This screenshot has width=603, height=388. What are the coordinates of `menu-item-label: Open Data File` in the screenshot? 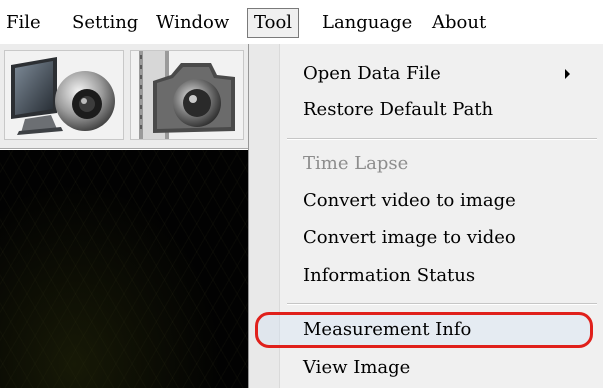 It's located at (372, 73).